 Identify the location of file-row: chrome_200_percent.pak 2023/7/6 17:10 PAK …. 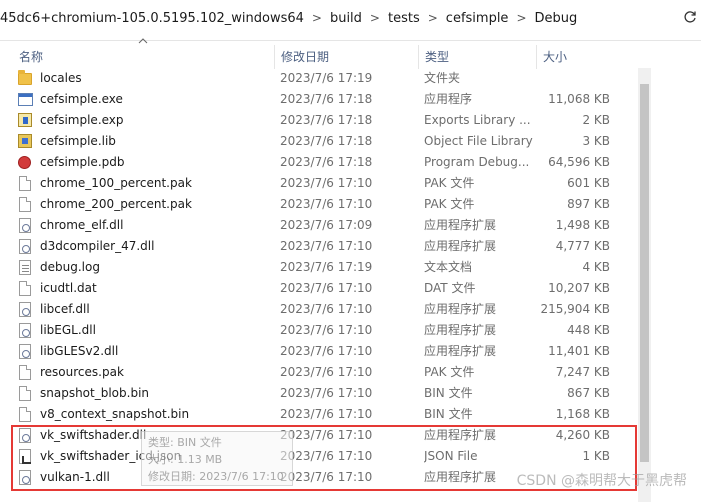
(318, 204).